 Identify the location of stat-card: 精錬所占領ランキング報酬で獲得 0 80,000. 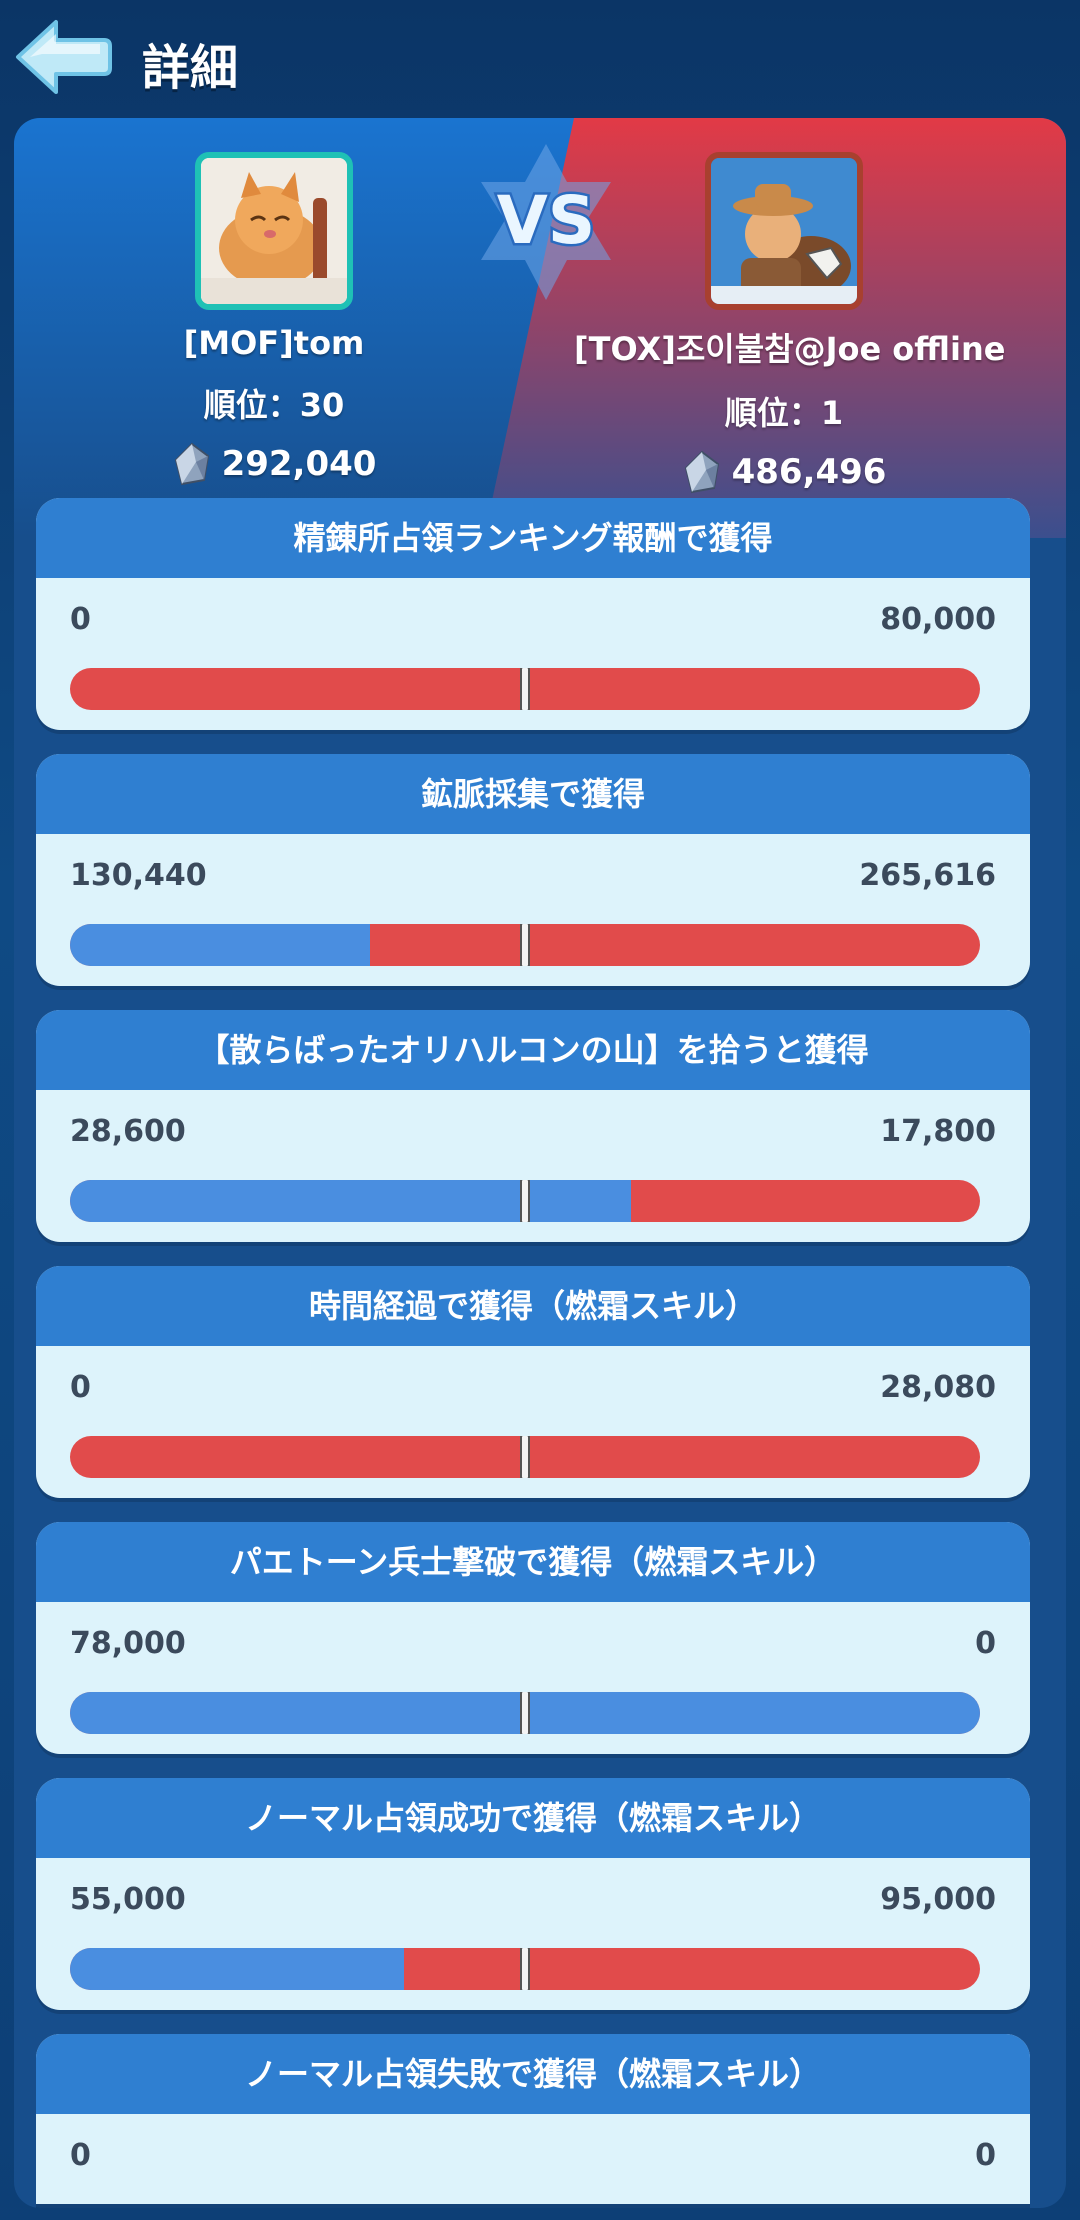
(533, 614).